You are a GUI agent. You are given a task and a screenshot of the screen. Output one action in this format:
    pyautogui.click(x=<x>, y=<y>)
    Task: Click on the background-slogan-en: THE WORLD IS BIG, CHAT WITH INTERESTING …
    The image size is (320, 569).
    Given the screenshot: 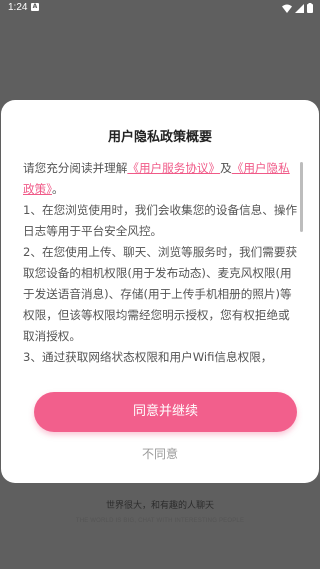 What is the action you would take?
    pyautogui.click(x=160, y=521)
    